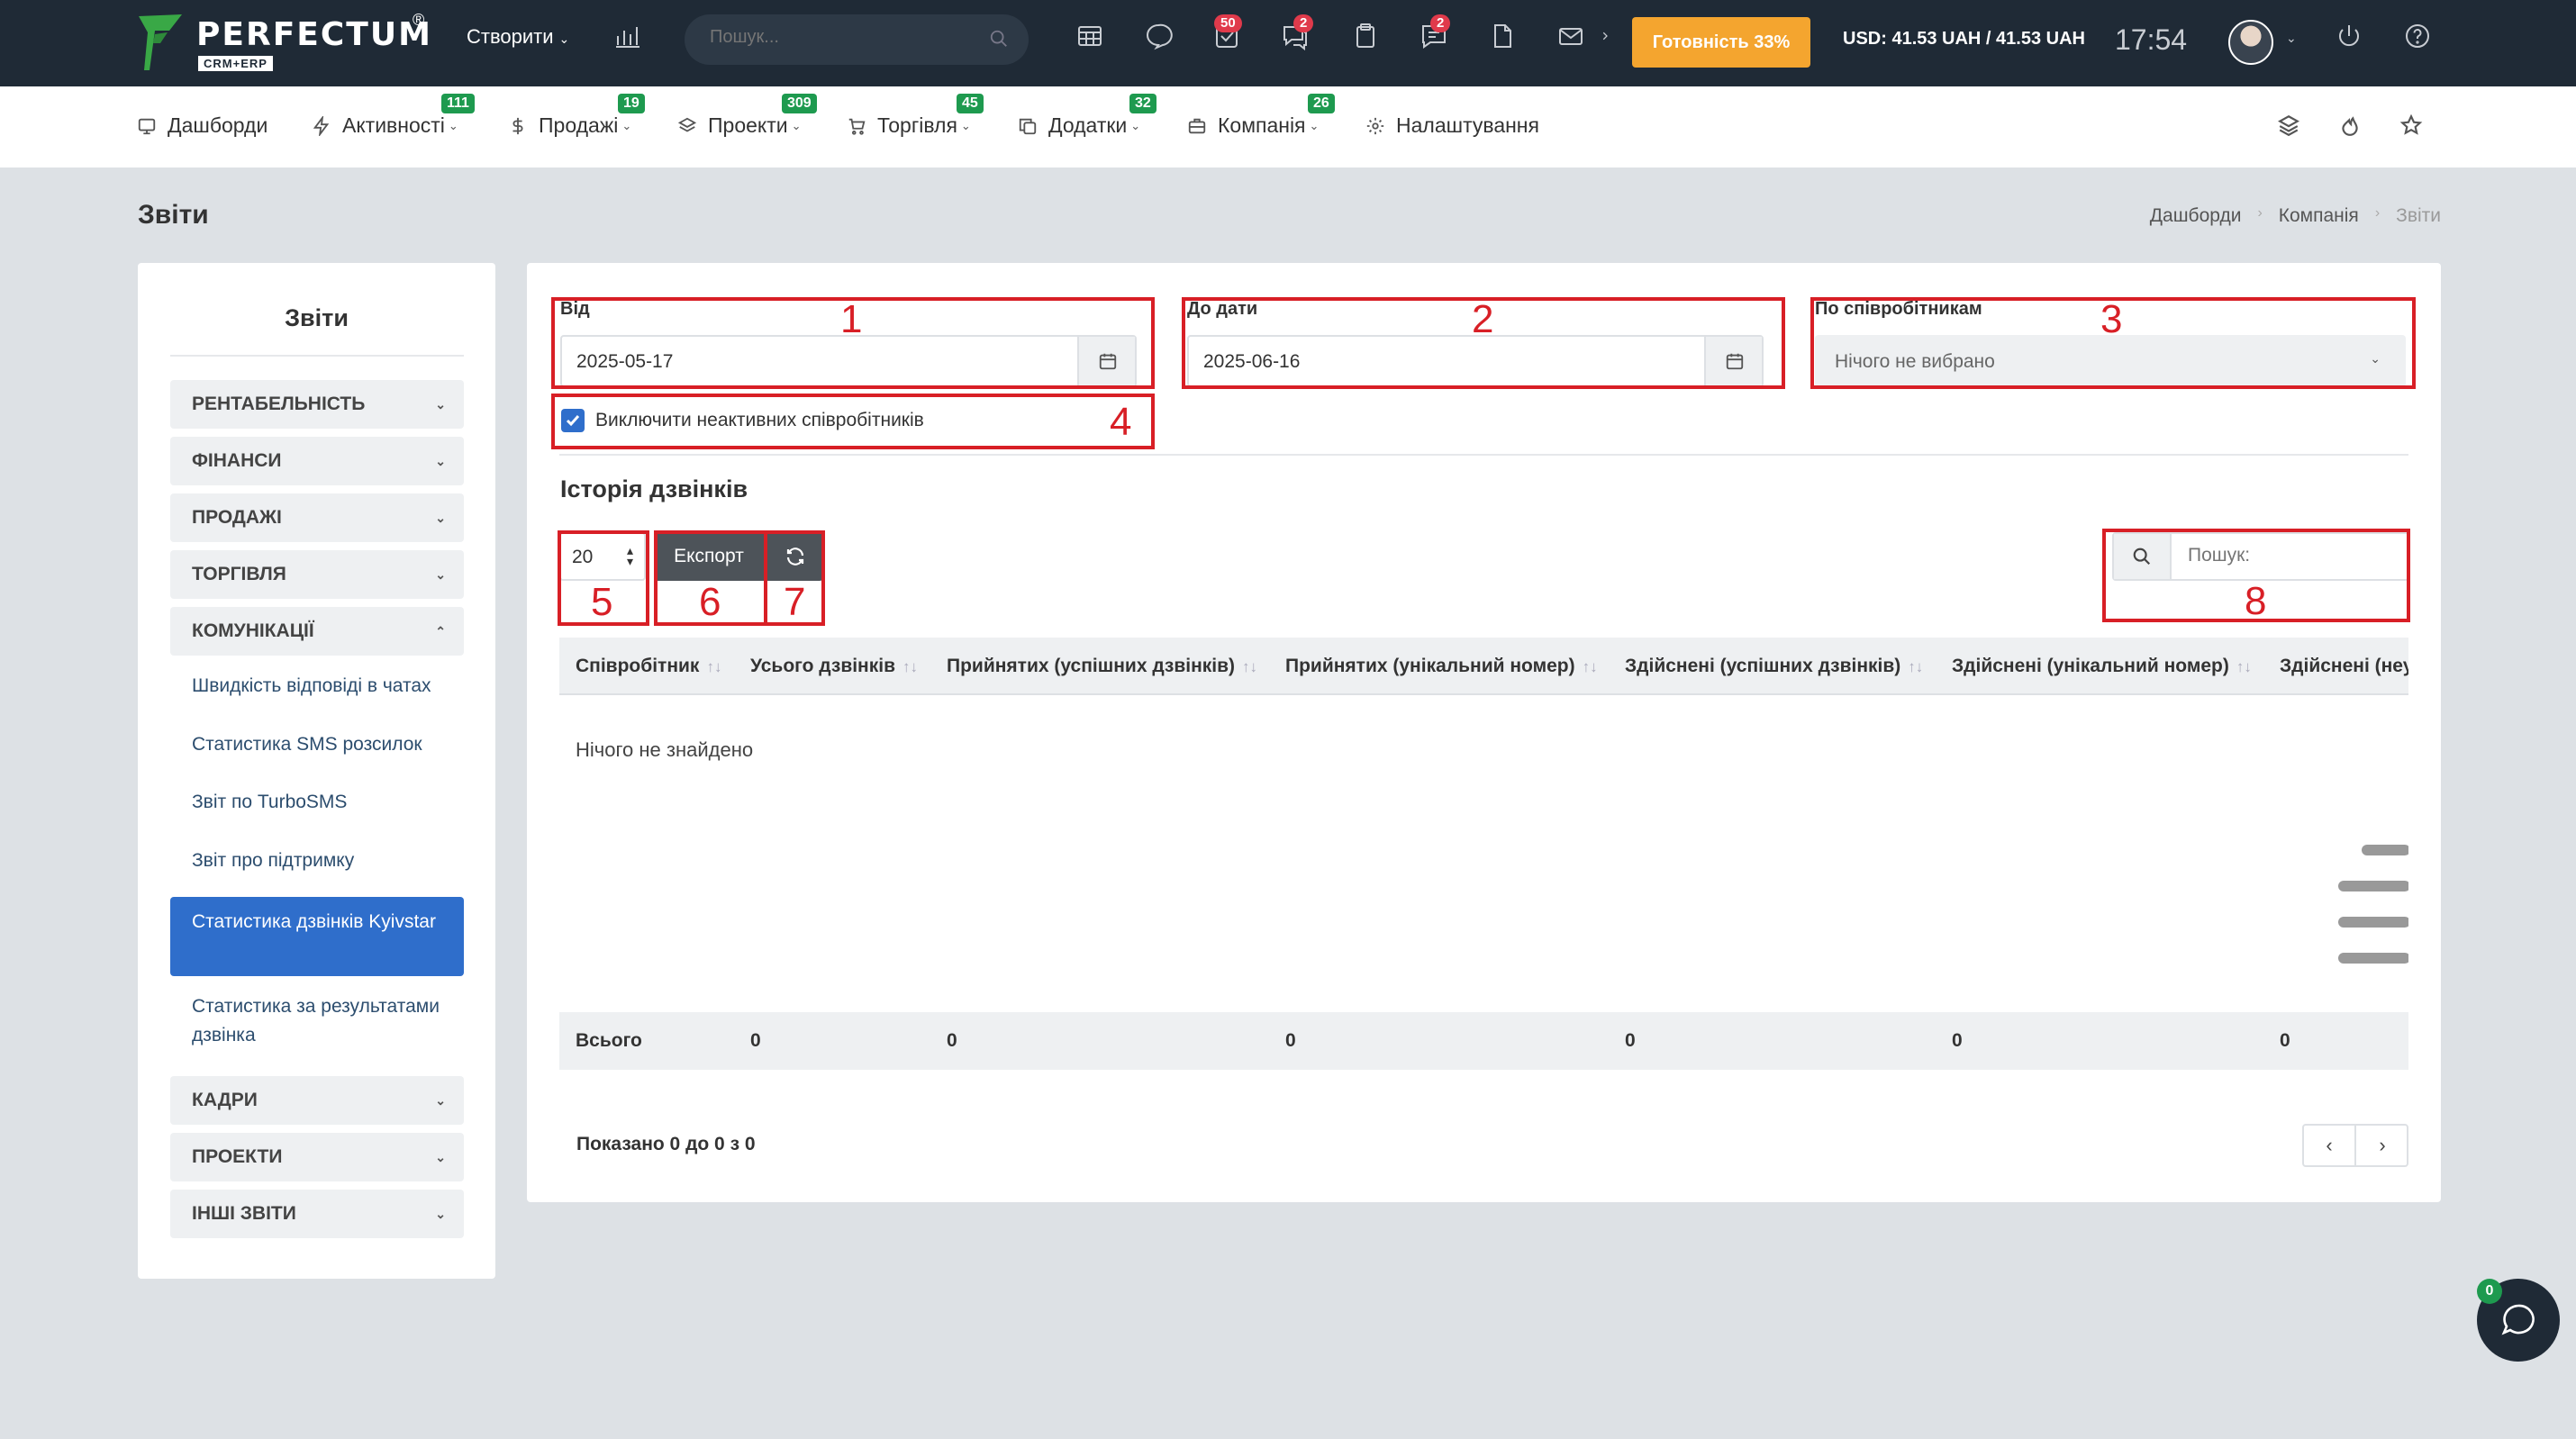 This screenshot has height=1439, width=2576. Describe the element at coordinates (244, 1213) in the screenshot. I see `category-label: ІНШІ ЗВІТИ` at that location.